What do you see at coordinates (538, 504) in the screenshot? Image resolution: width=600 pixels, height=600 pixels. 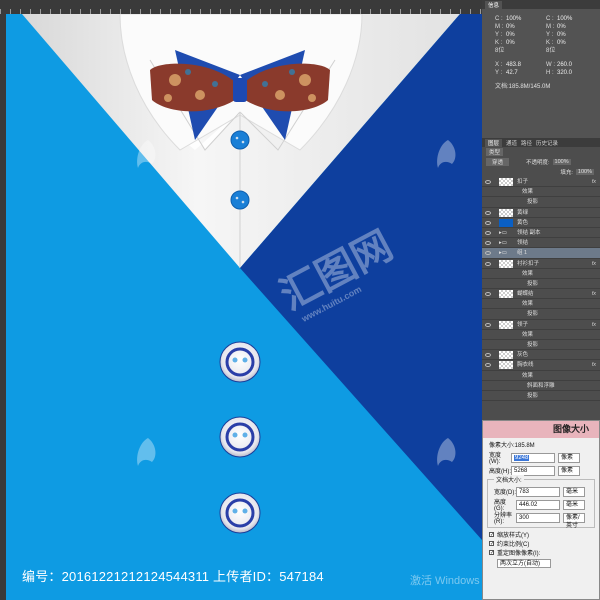 I see `doc-height-input: 446.02` at bounding box center [538, 504].